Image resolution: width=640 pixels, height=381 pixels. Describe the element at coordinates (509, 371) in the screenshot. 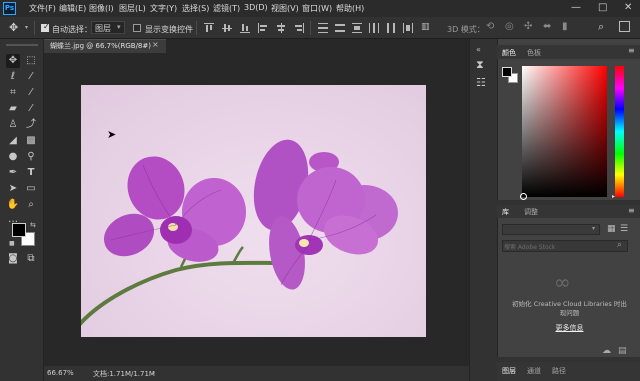

I see `tab-layers: 图层` at that location.